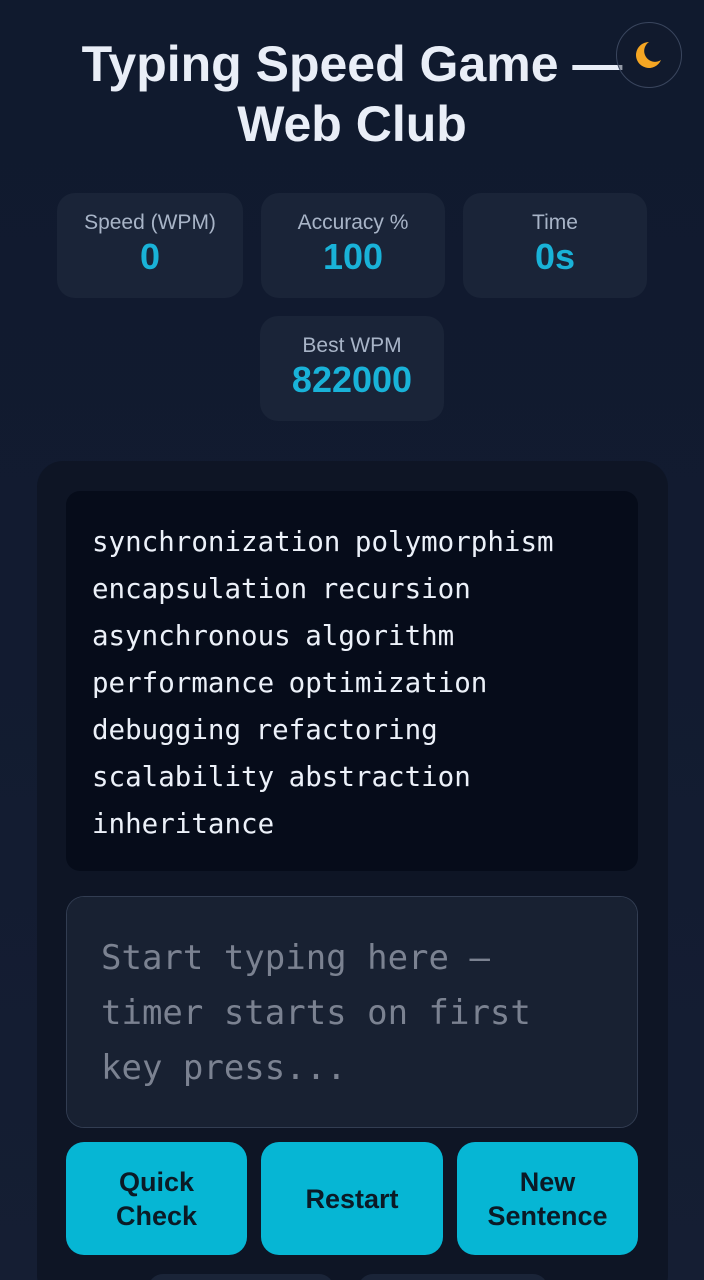  I want to click on quick-check-button: Quick Check, so click(156, 1198).